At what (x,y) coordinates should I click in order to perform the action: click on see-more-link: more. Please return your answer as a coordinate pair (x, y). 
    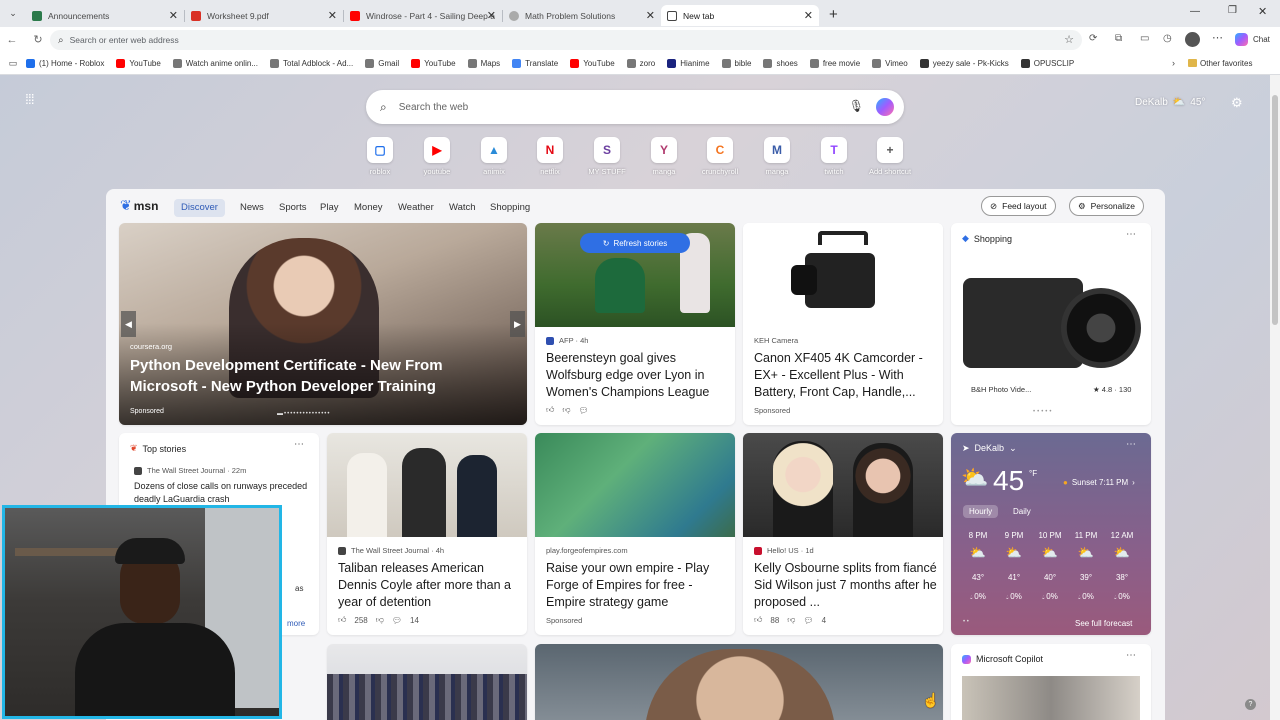
    Looking at the image, I should click on (296, 623).